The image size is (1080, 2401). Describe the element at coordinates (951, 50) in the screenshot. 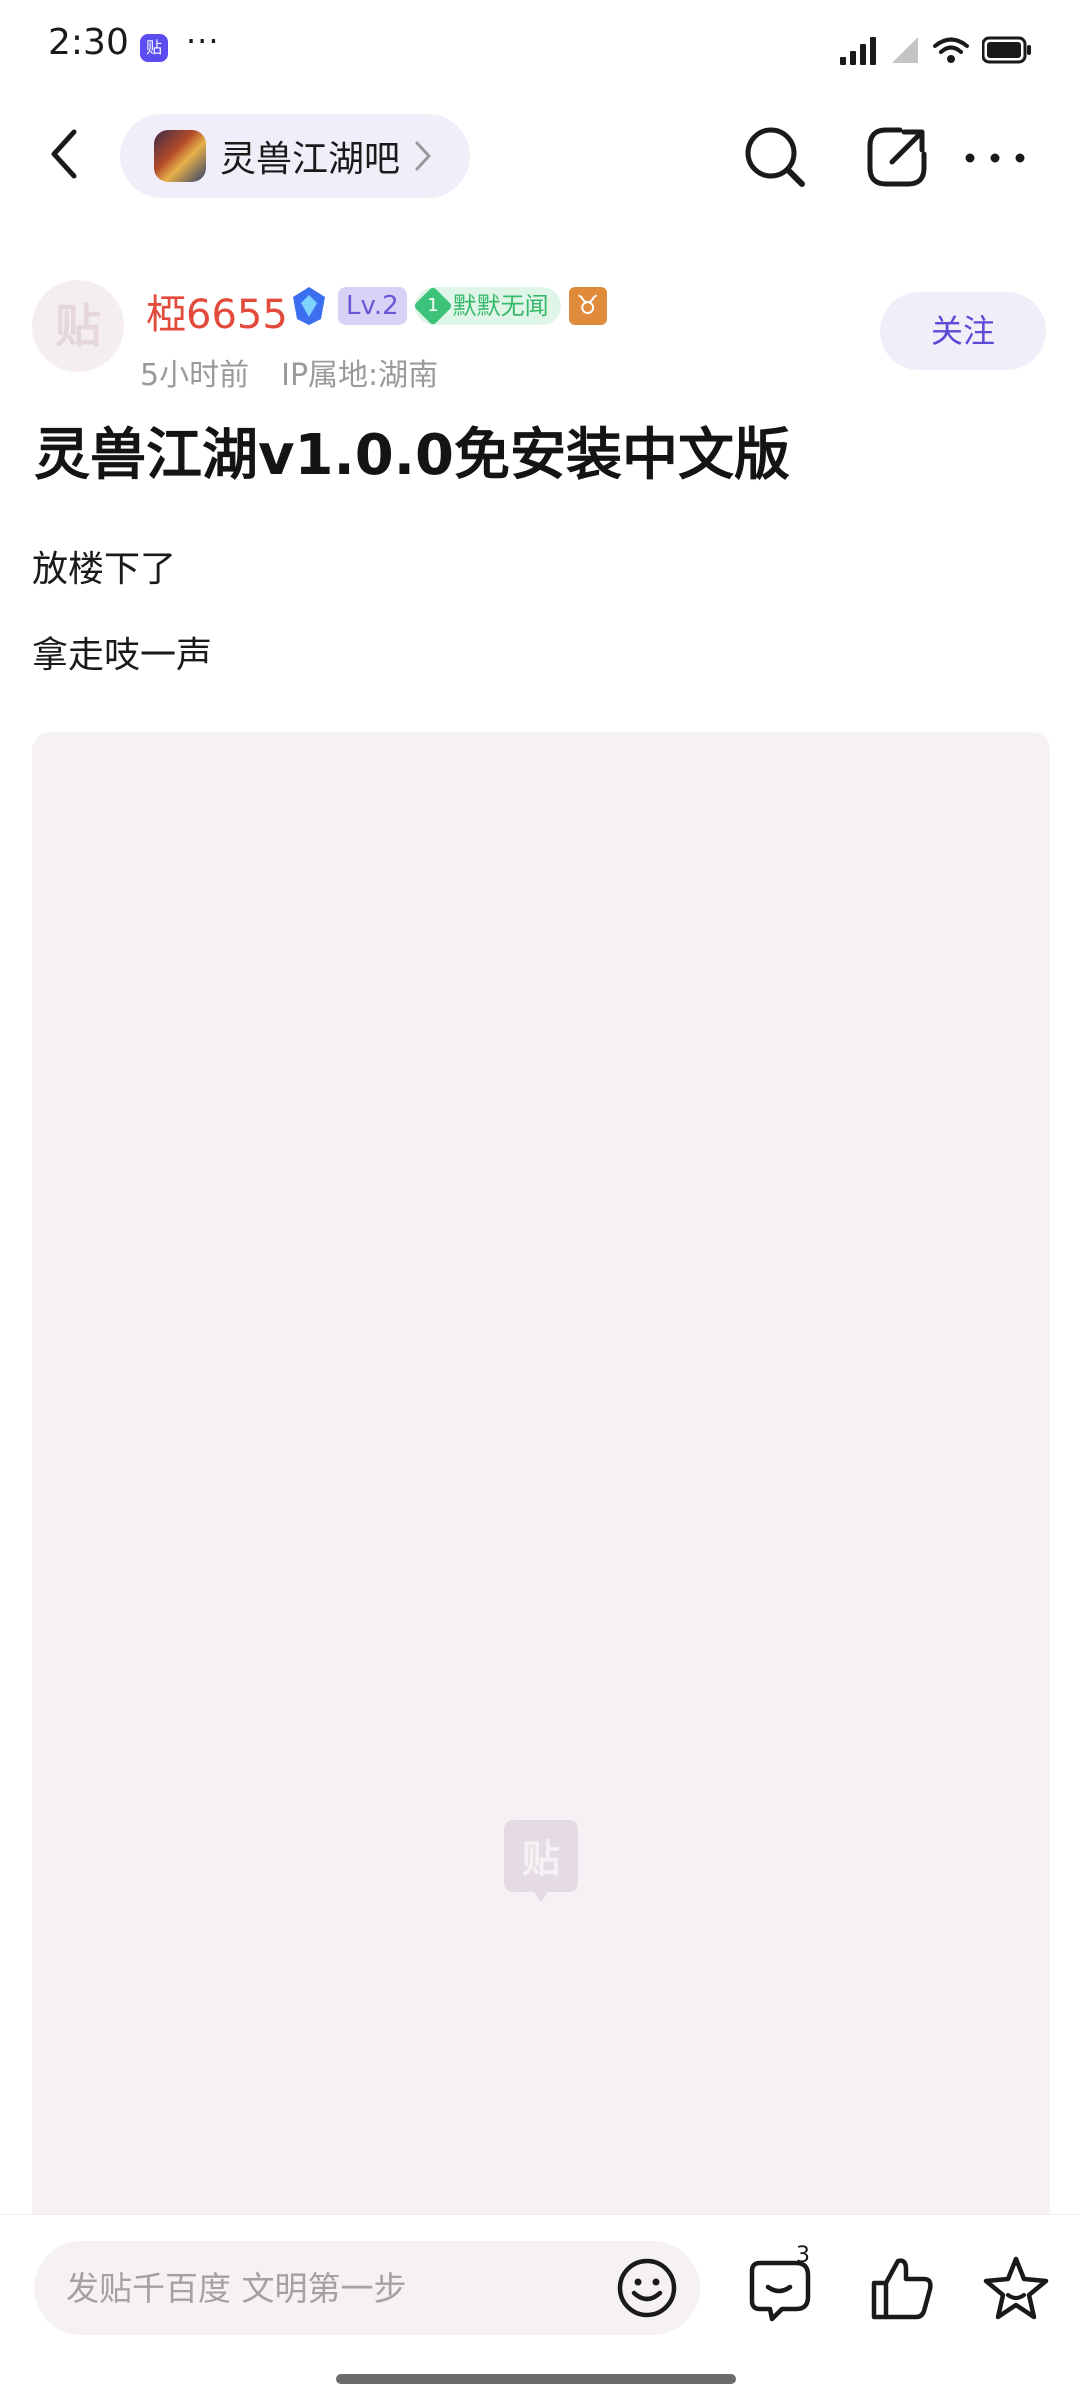

I see `wifi-icon` at that location.